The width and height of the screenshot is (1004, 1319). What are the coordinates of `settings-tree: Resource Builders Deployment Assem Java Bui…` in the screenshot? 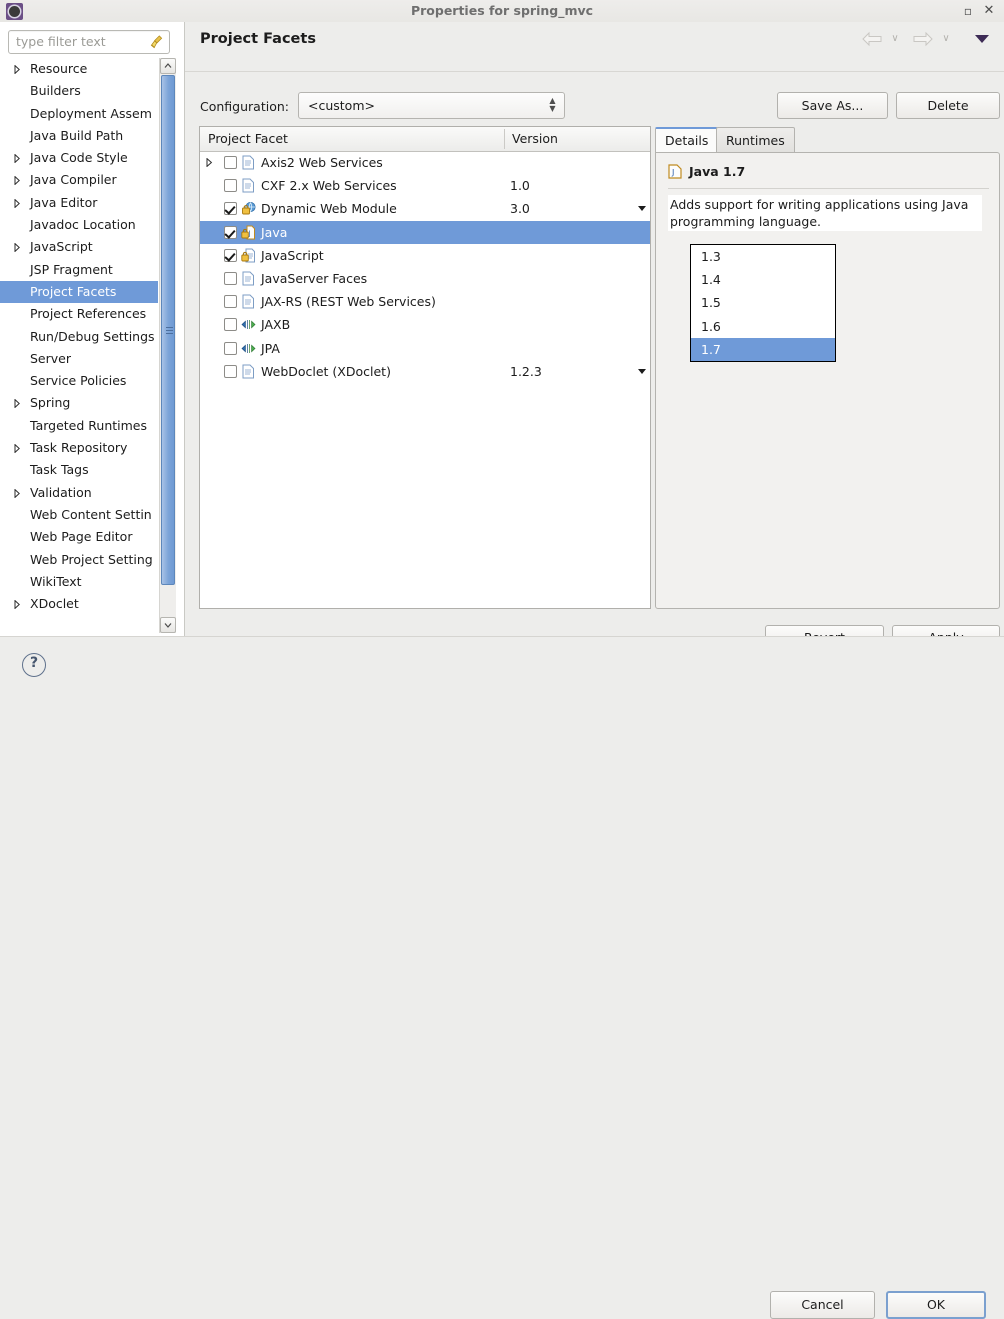 It's located at (79, 345).